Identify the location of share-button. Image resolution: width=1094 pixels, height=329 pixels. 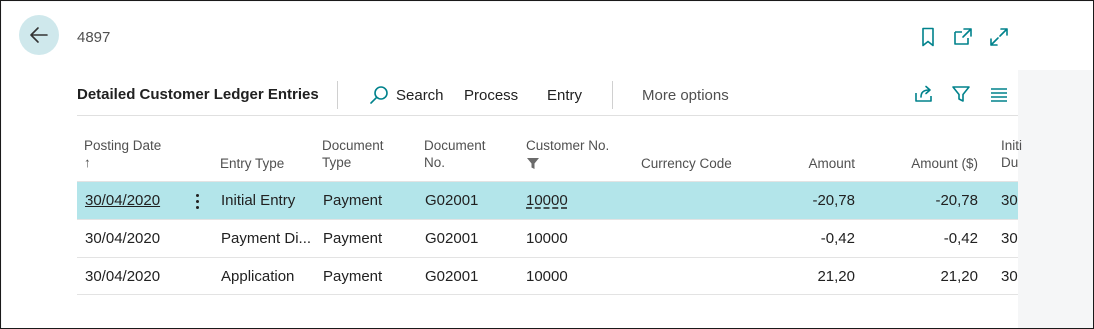
(924, 94).